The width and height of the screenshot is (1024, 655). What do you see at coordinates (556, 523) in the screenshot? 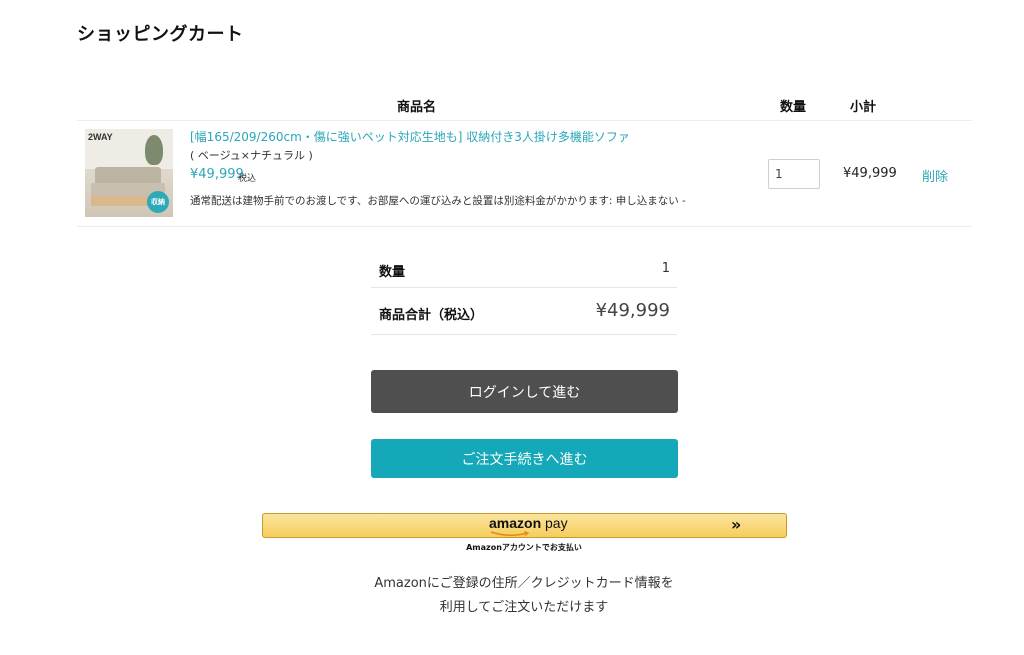
I see `pay-logo-text: pay` at bounding box center [556, 523].